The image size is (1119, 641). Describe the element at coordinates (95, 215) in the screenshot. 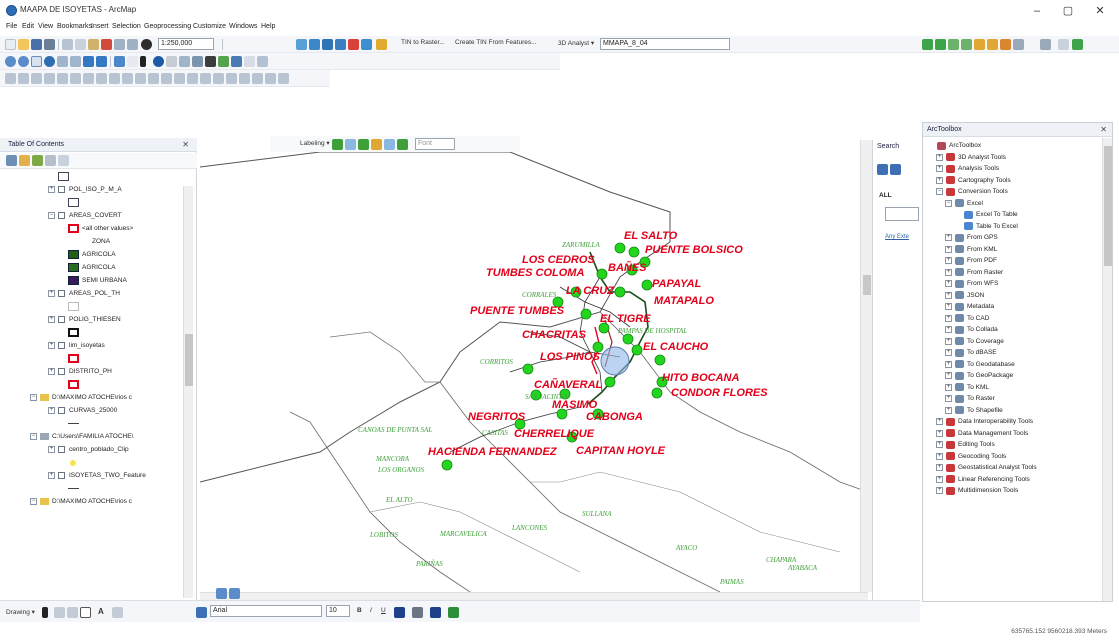

I see `layer-name: AREAS_COVERT` at that location.